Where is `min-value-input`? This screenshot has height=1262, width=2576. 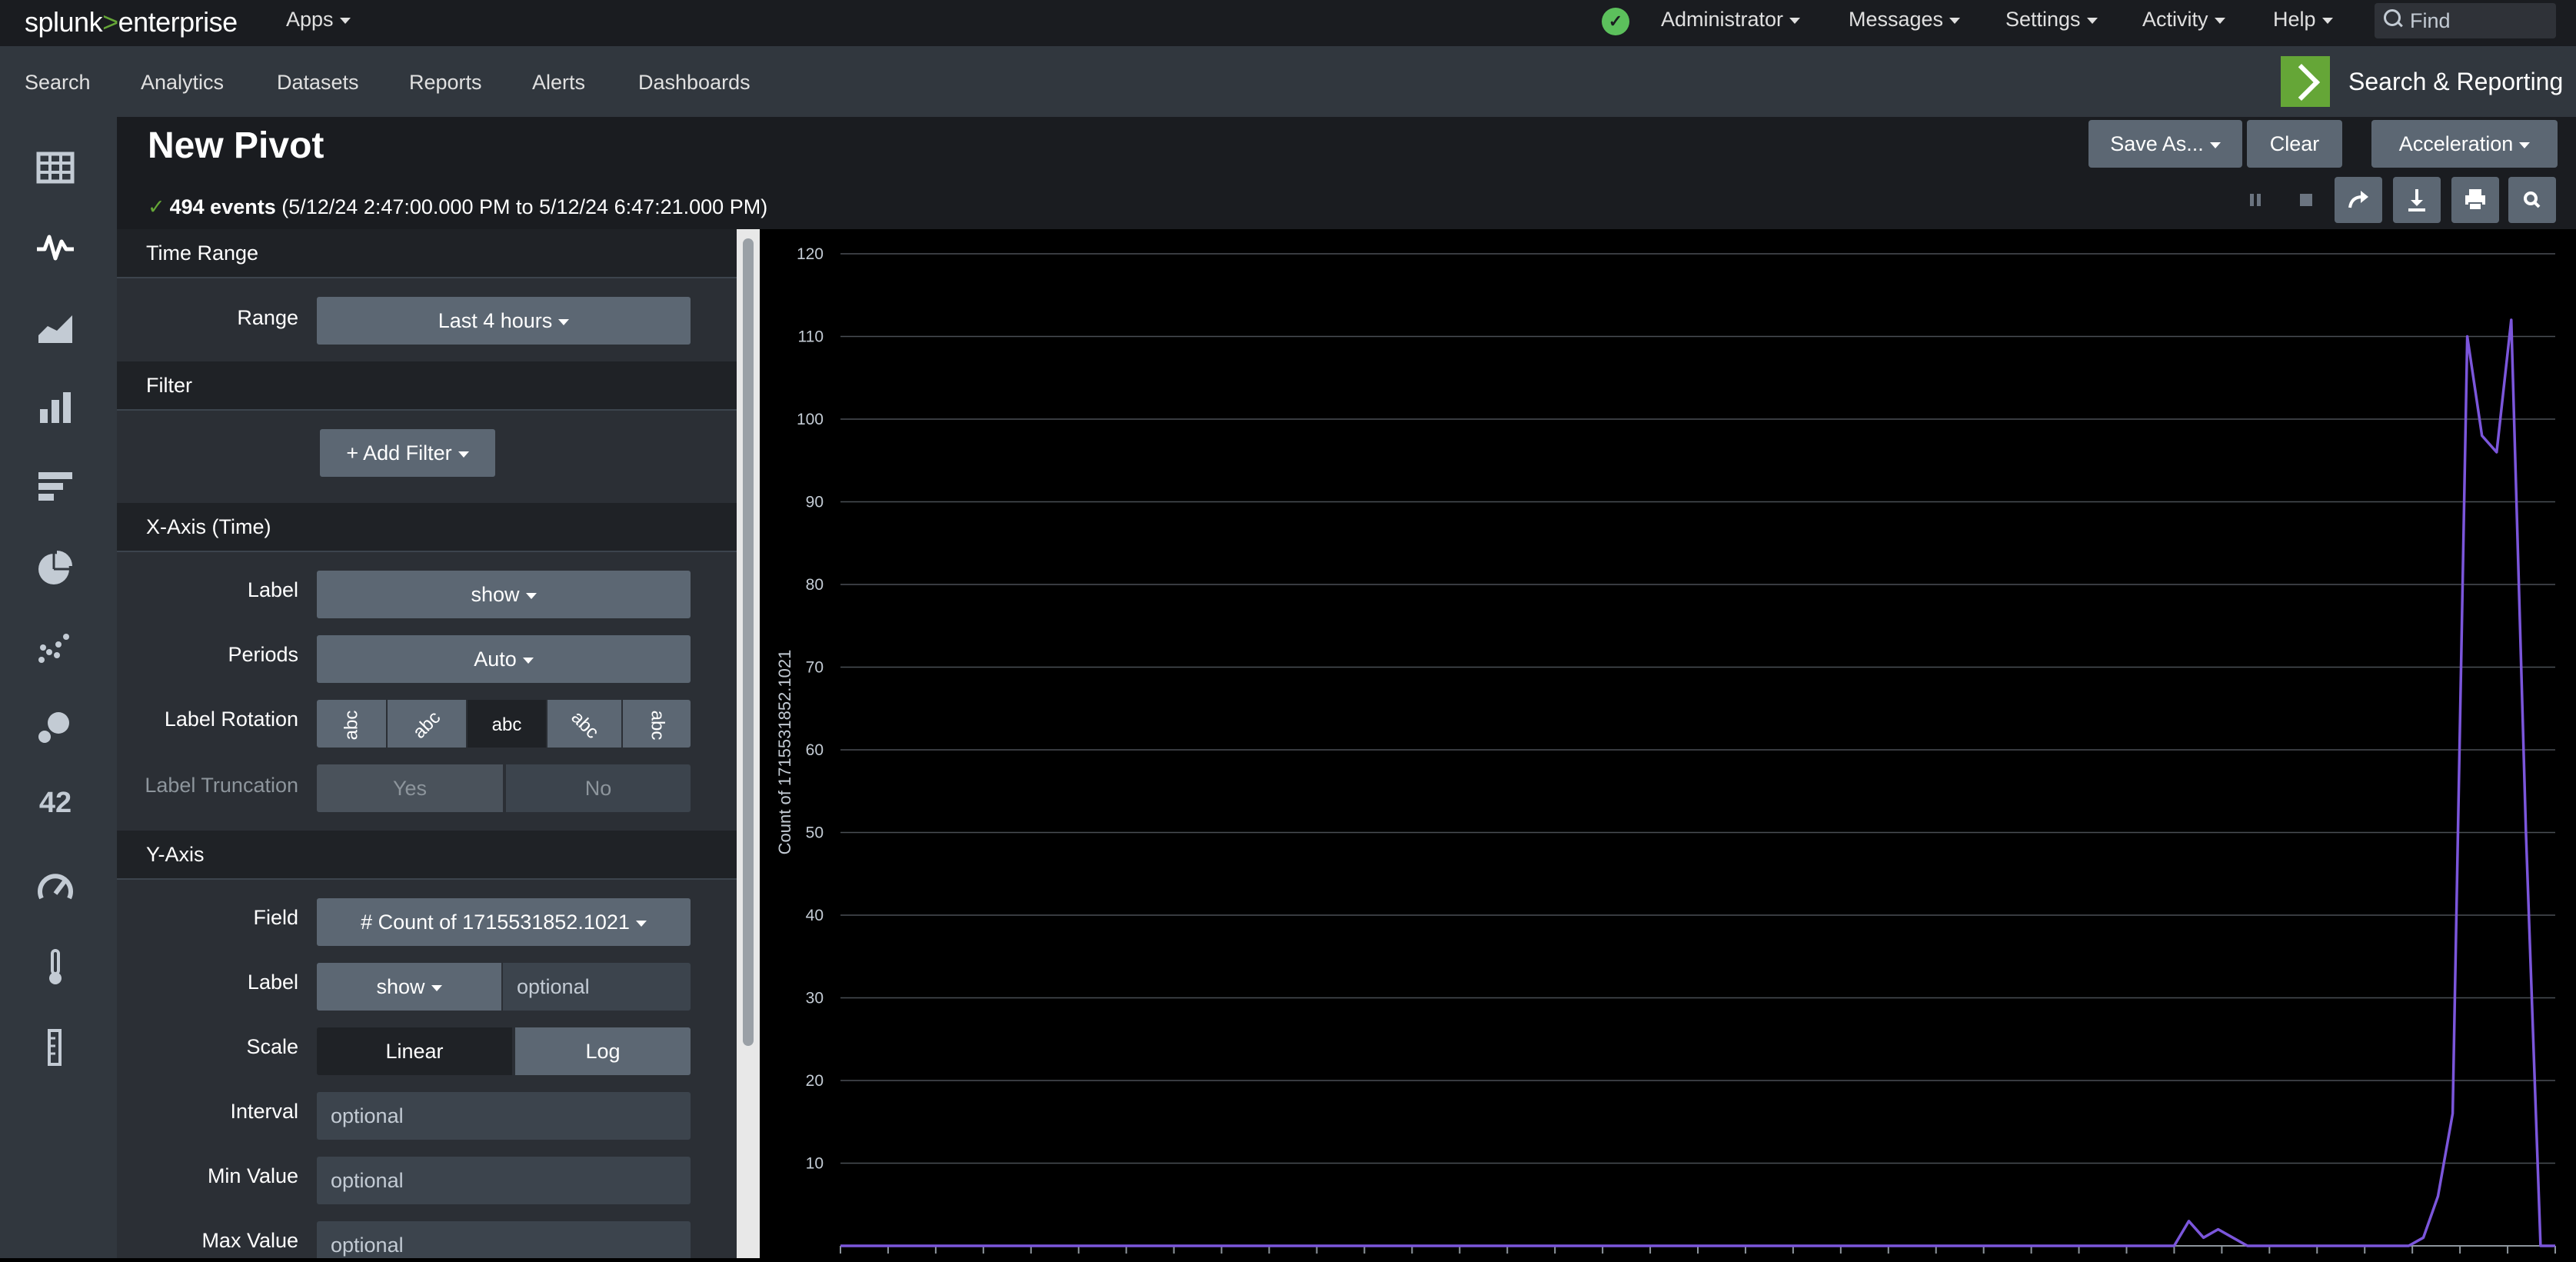 min-value-input is located at coordinates (504, 1180).